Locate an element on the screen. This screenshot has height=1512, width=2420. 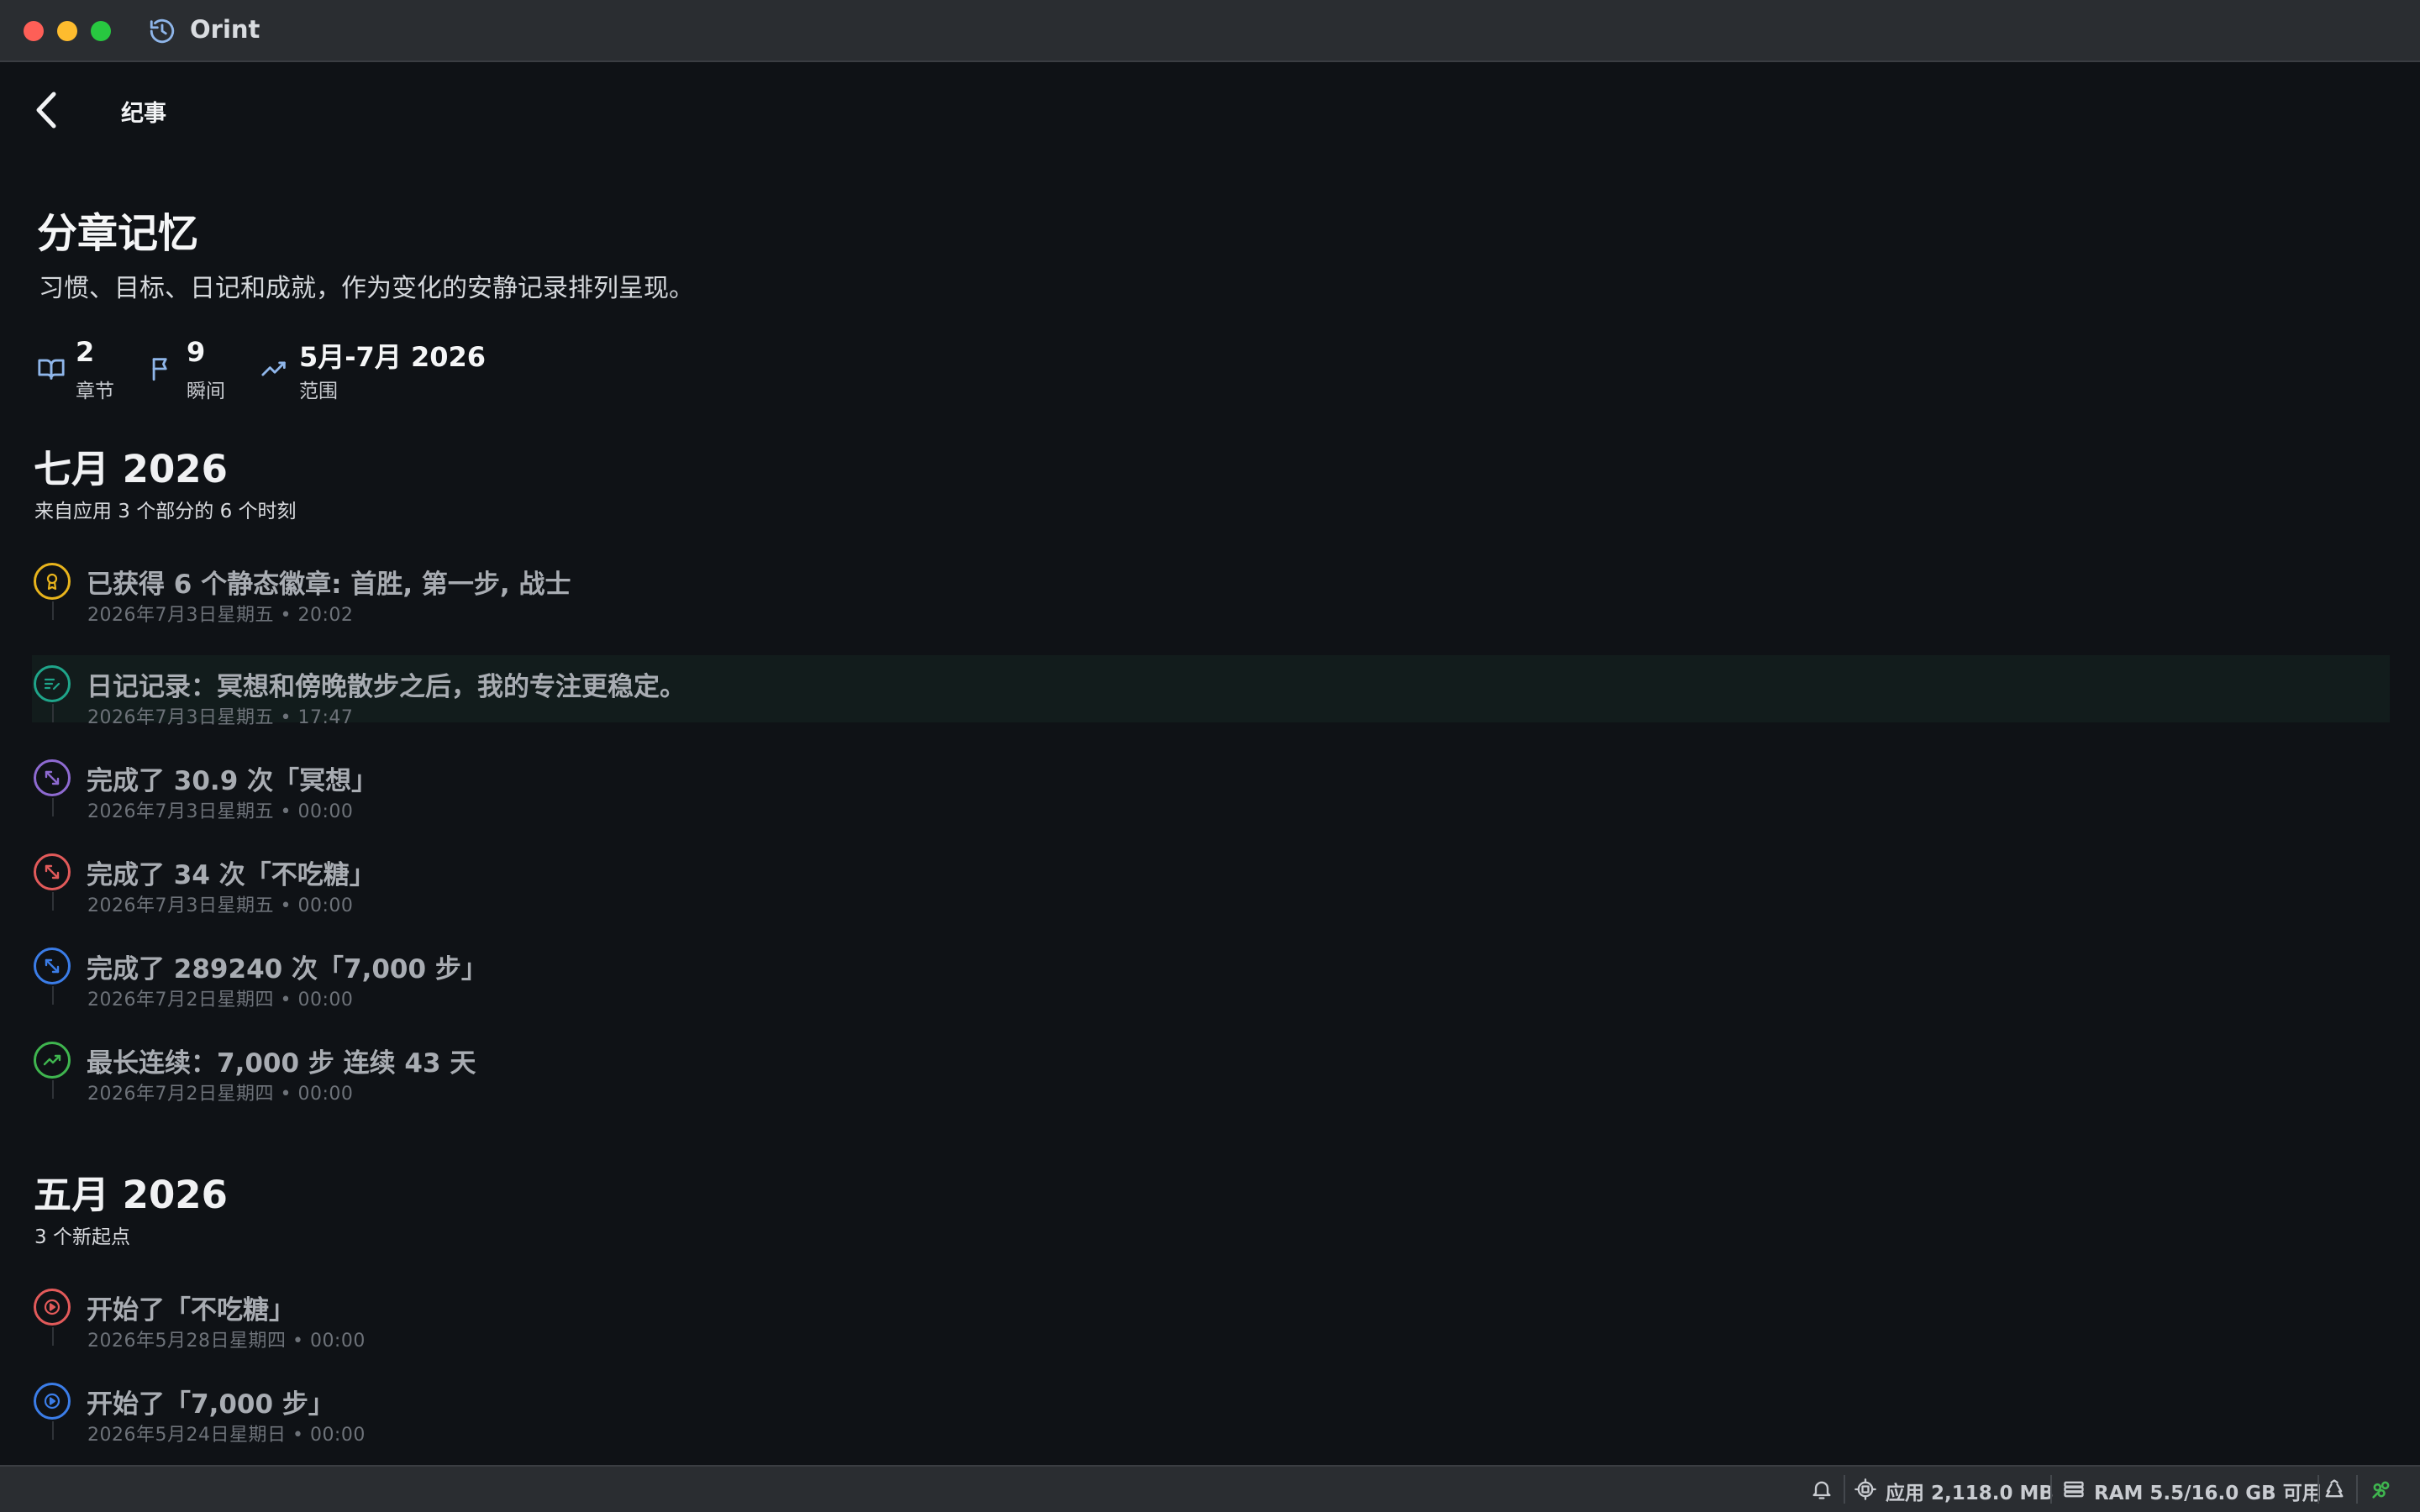
timeline-item-title: 完成了 289240 次「7,000 步」 is located at coordinates (287, 969).